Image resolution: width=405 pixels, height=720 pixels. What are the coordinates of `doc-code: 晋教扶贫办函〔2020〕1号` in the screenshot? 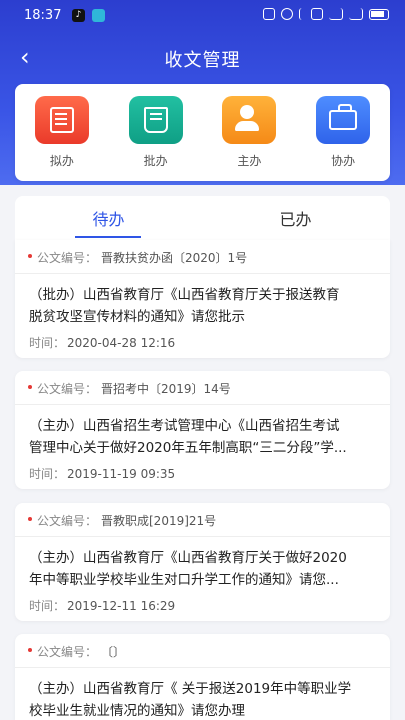 It's located at (174, 258).